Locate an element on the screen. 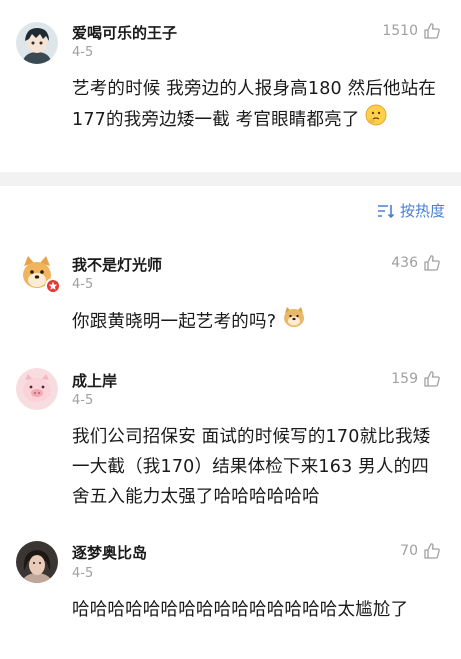 This screenshot has height=659, width=461. username: 爱喝可乐的王子 is located at coordinates (124, 32).